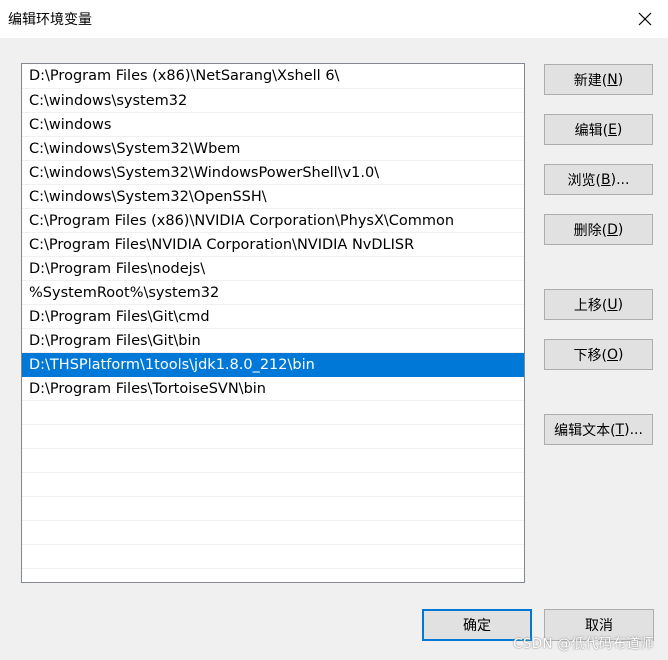  Describe the element at coordinates (590, 305) in the screenshot. I see `move-up-button-label: 上移(` at that location.